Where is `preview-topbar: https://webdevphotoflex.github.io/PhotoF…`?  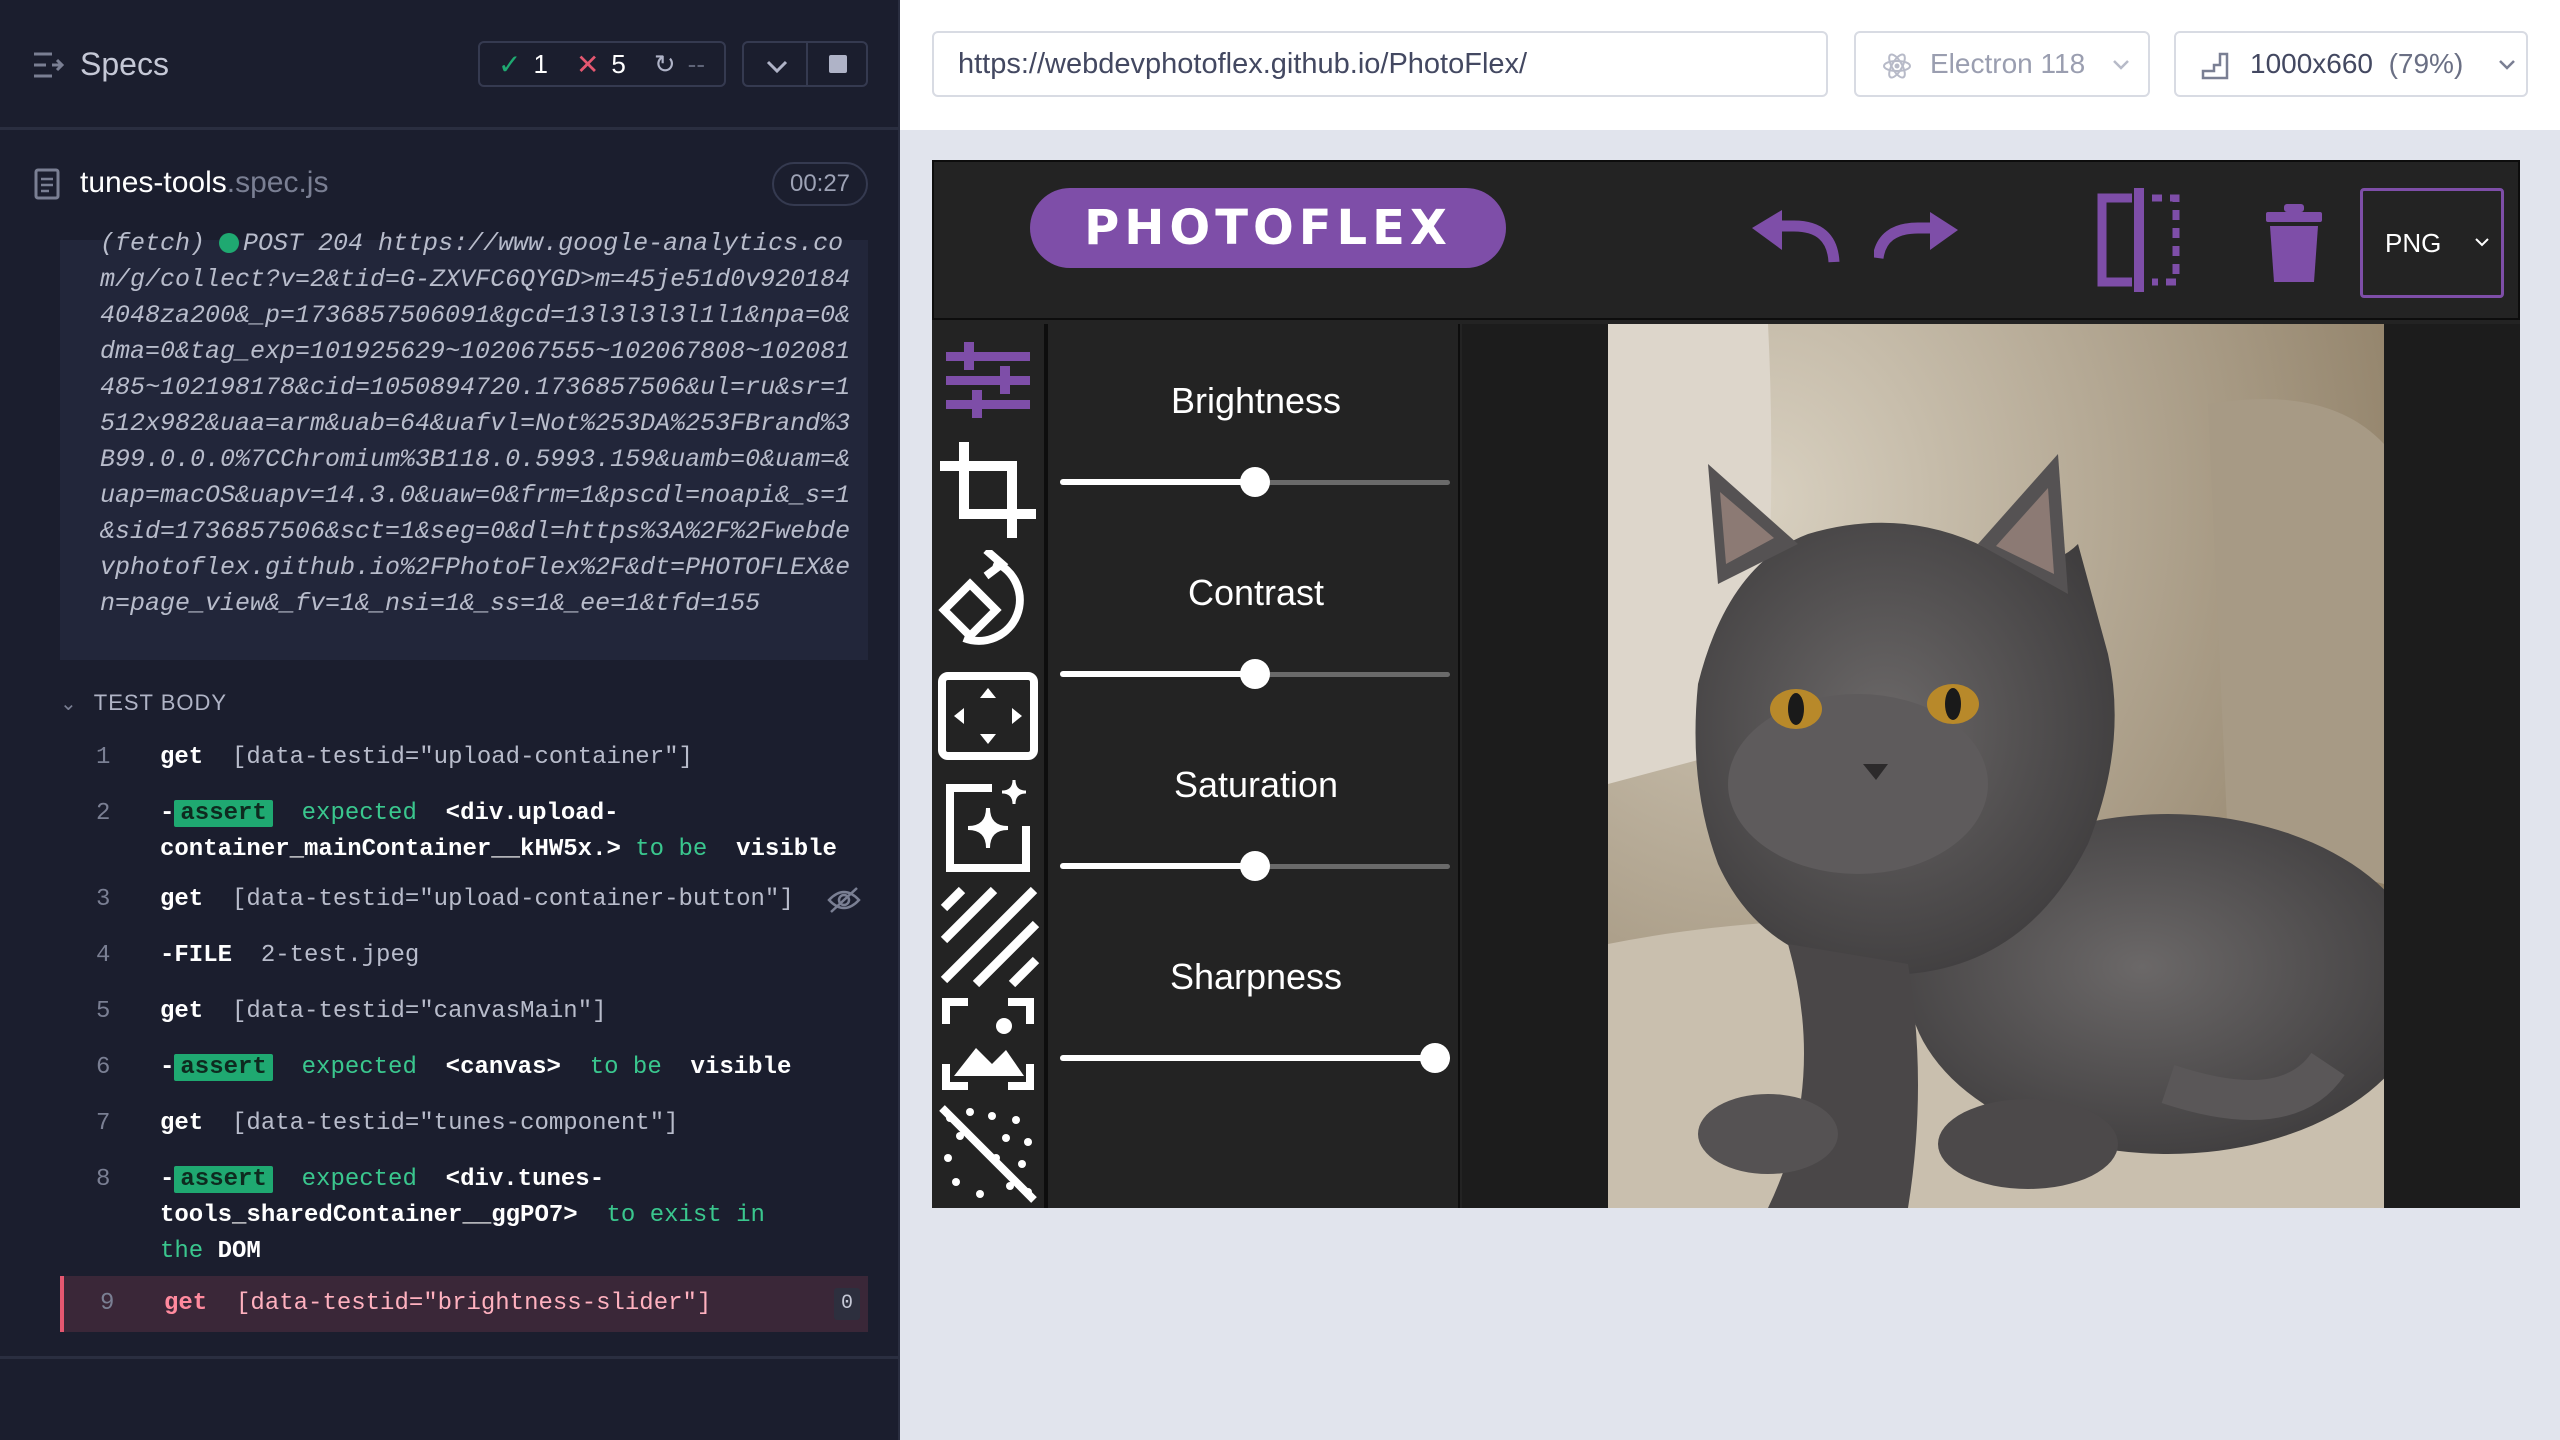 preview-topbar: https://webdevphotoflex.github.io/PhotoF… is located at coordinates (1730, 65).